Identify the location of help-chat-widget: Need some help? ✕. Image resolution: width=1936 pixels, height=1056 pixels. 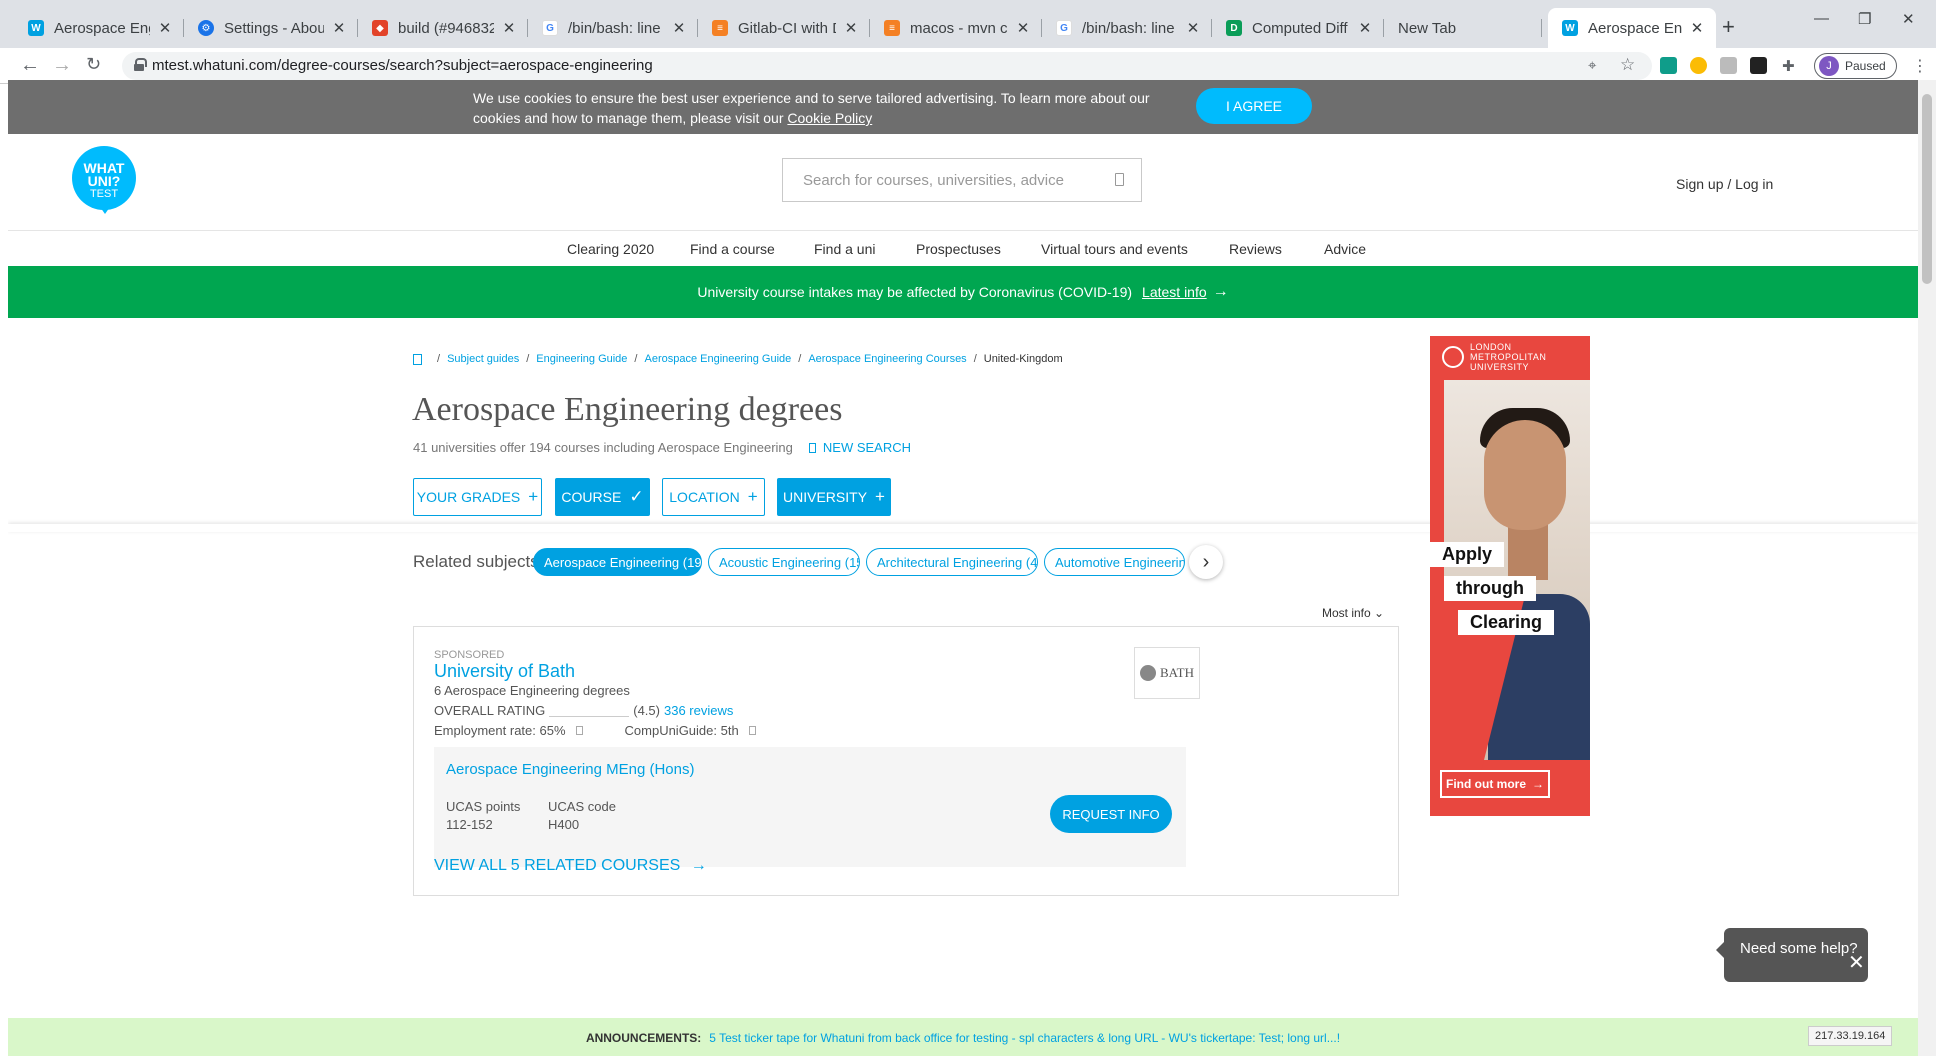
(1792, 955).